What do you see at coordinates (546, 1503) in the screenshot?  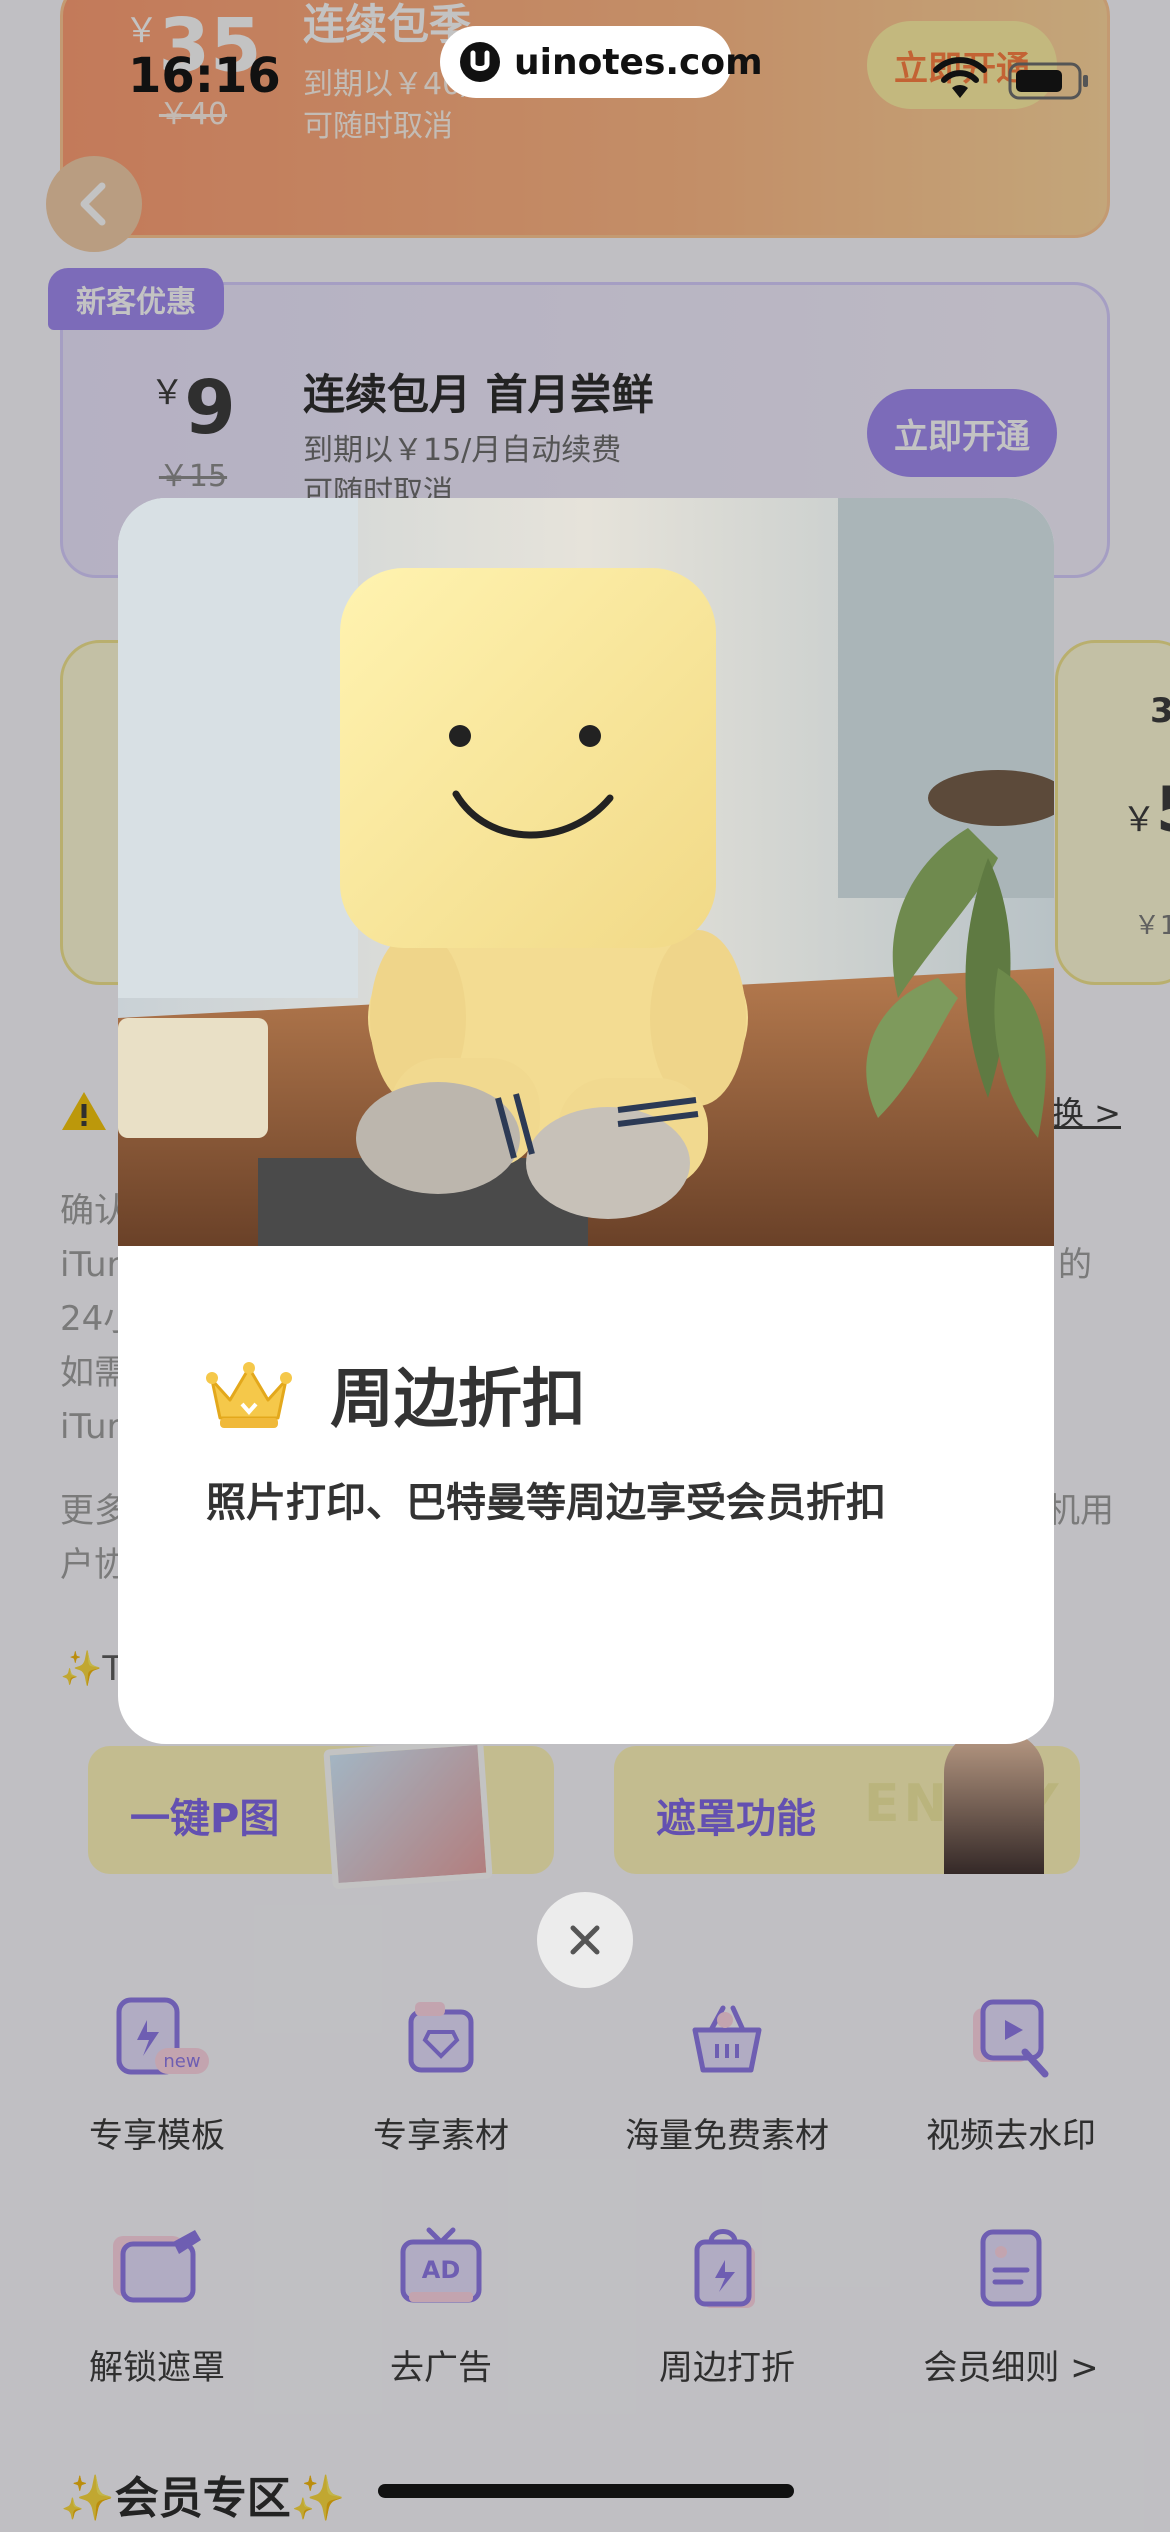 I see `modal-description: 照片打印、巴特曼等周边享受会员折扣` at bounding box center [546, 1503].